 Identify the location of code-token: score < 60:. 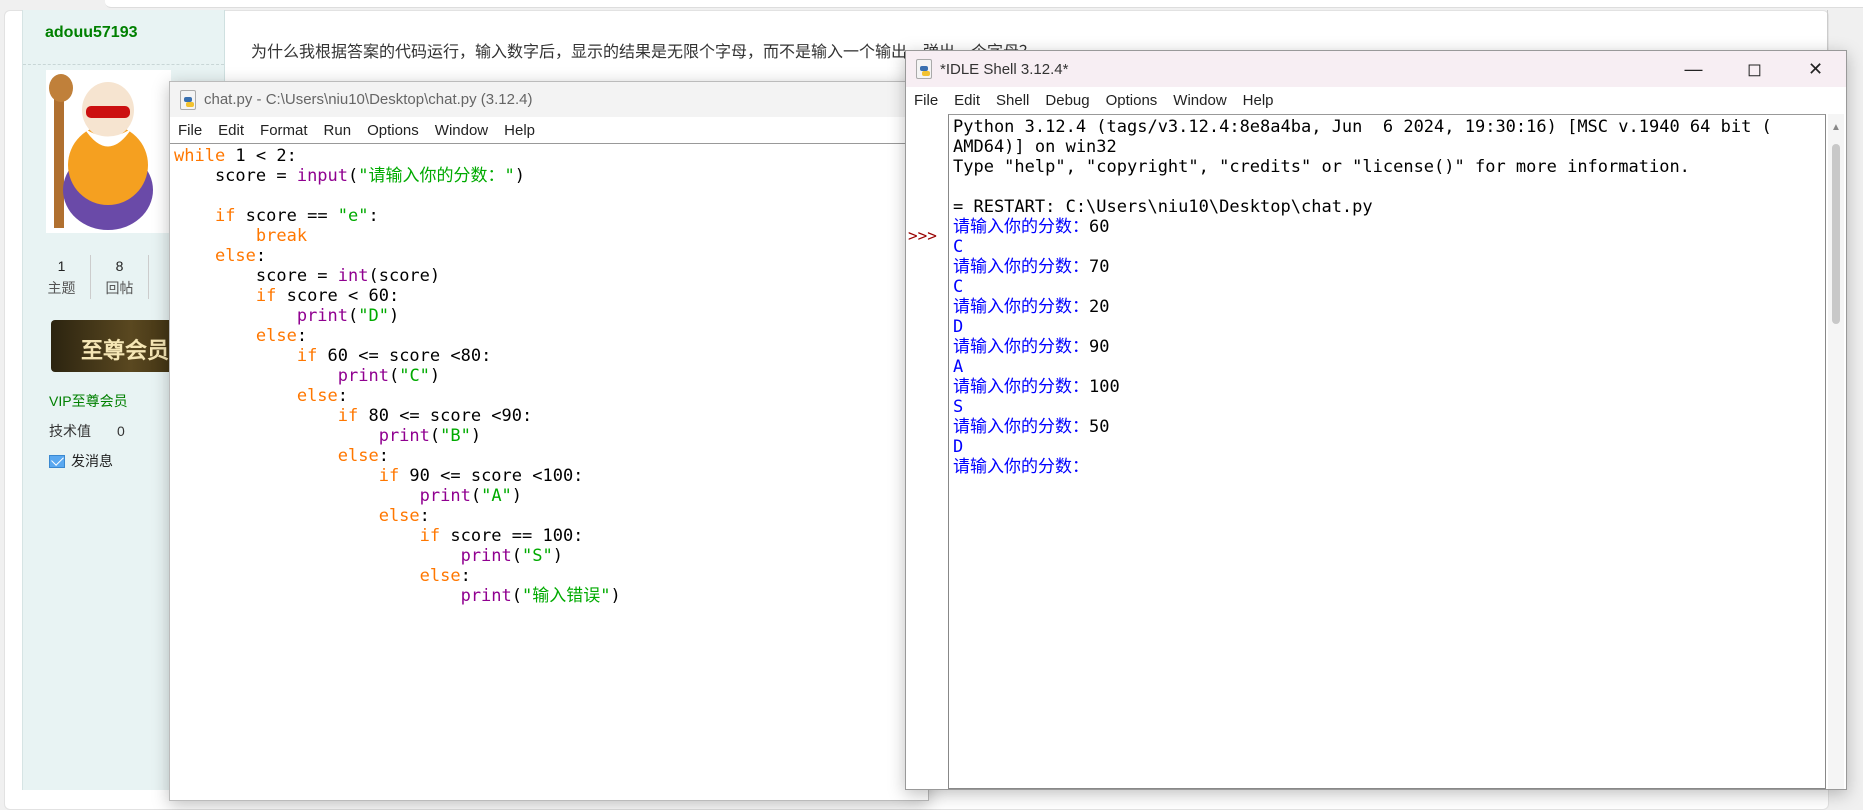
(338, 296).